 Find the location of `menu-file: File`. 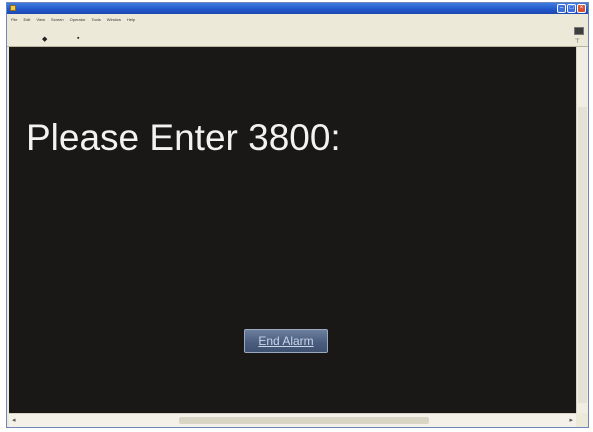

menu-file: File is located at coordinates (14, 19).